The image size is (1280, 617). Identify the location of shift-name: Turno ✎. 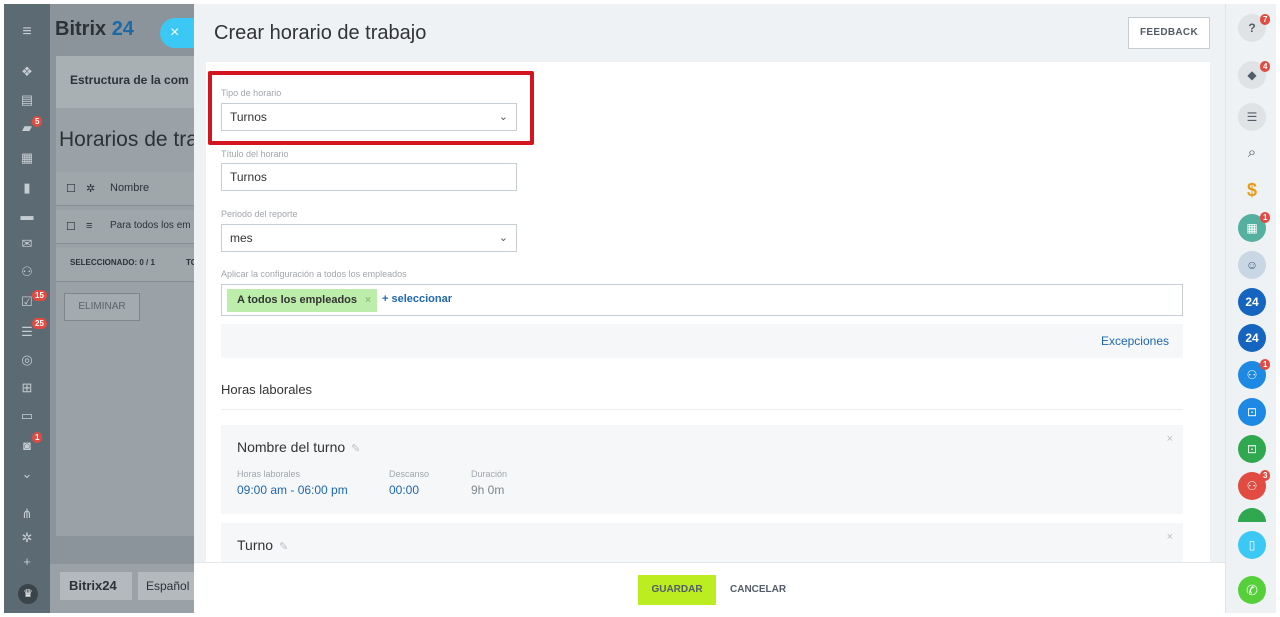
(262, 545).